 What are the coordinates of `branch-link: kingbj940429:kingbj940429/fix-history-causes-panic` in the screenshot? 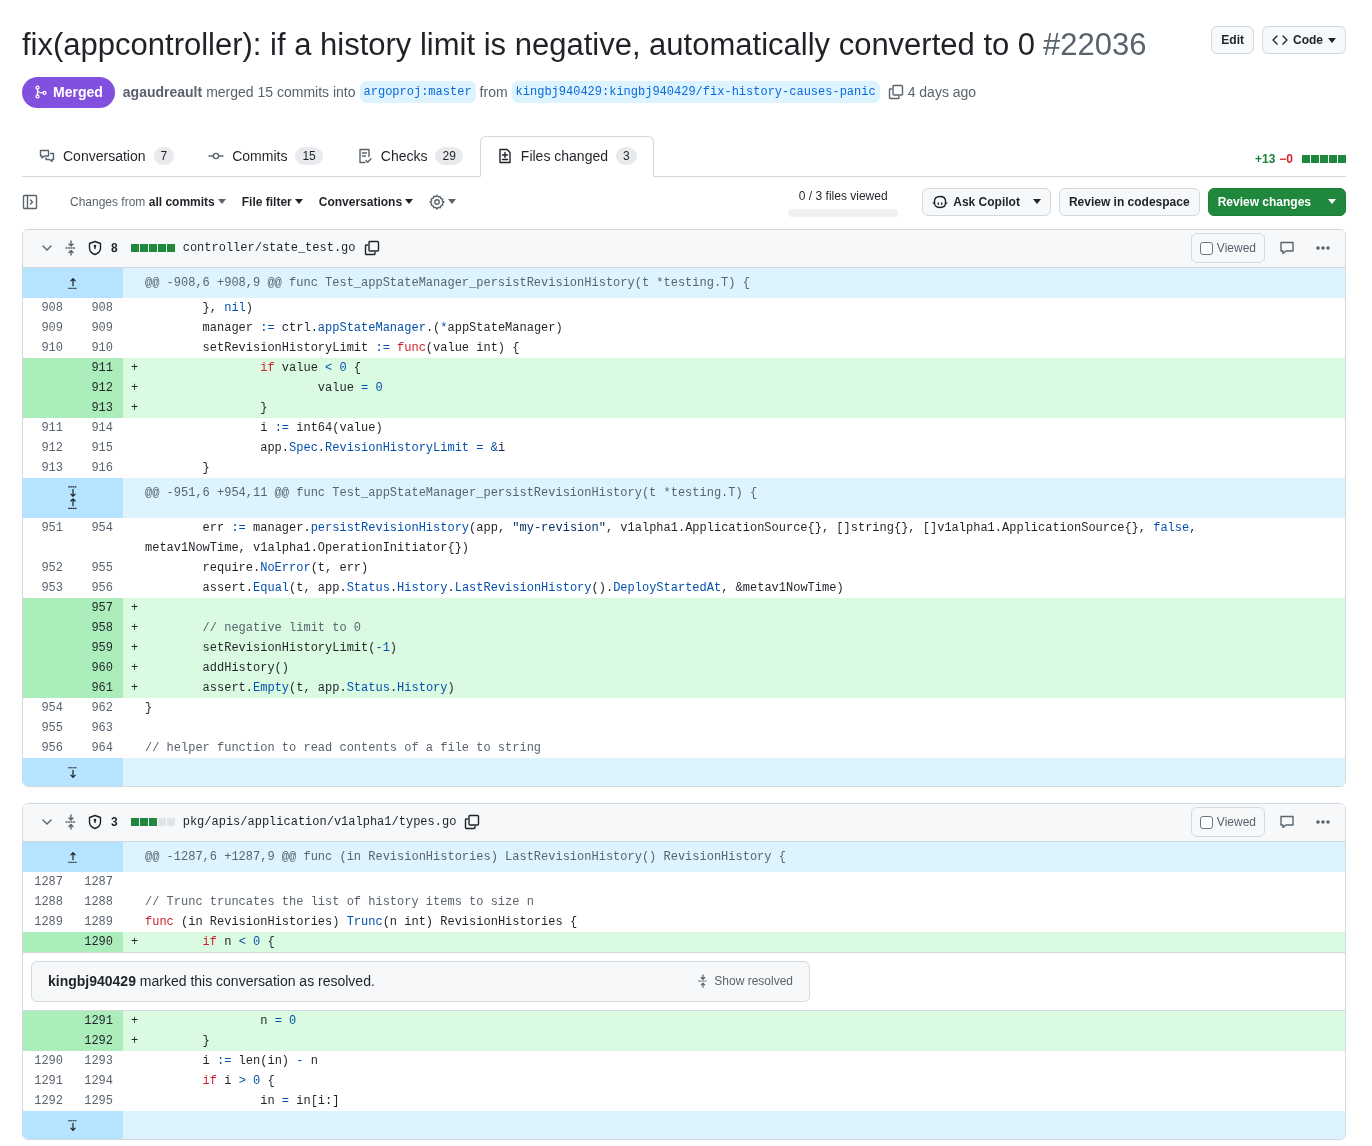 It's located at (695, 92).